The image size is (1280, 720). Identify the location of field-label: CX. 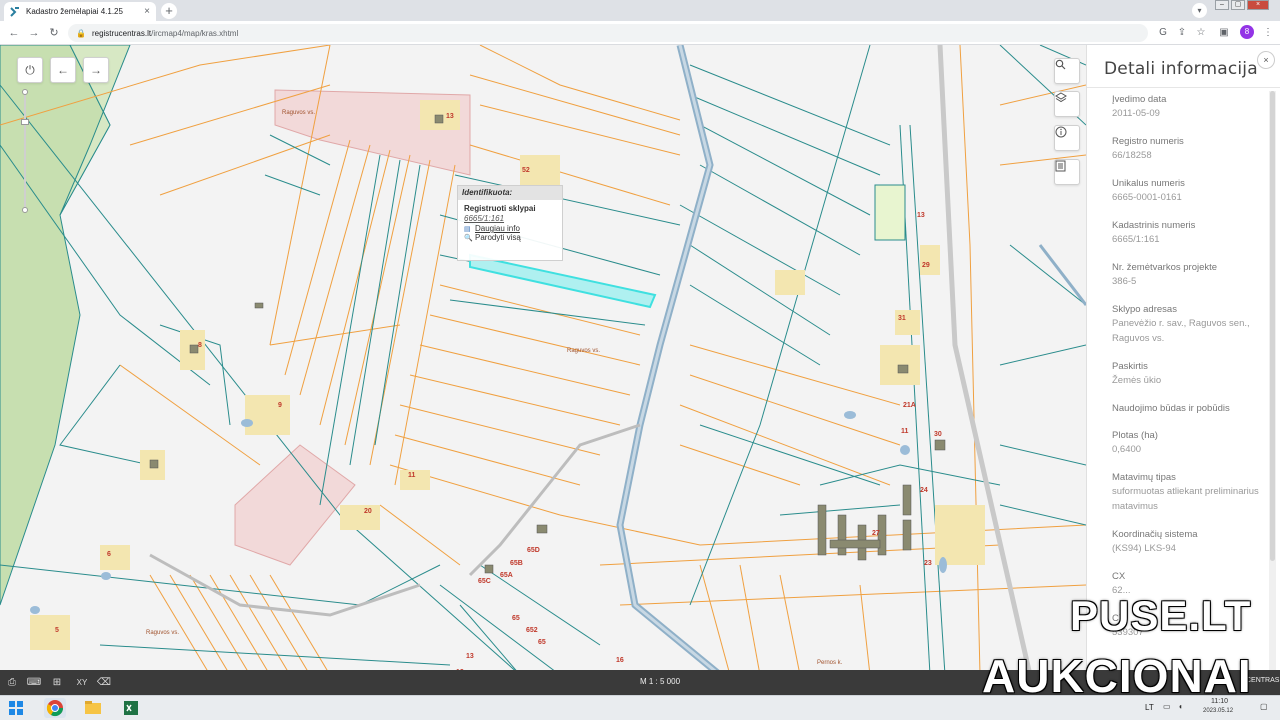
(1119, 576).